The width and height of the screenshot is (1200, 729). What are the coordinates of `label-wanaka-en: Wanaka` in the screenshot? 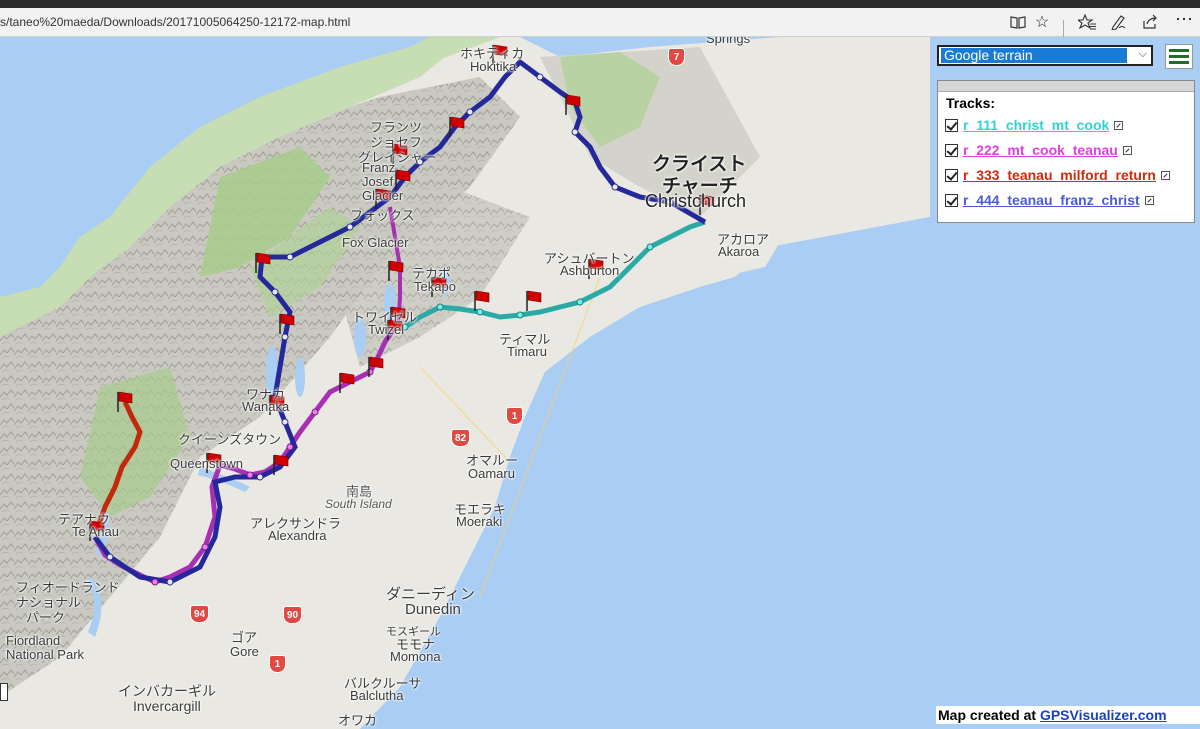 It's located at (266, 406).